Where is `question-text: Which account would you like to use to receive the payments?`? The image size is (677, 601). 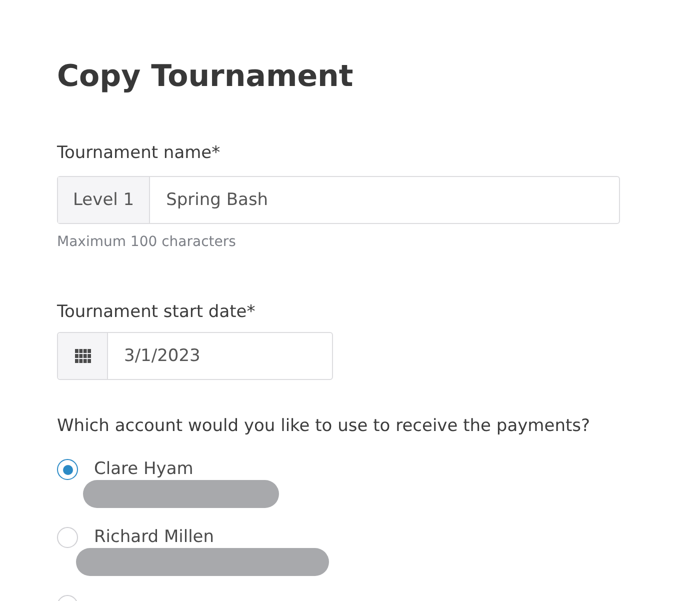
question-text: Which account would you like to use to receive the payments? is located at coordinates (323, 426).